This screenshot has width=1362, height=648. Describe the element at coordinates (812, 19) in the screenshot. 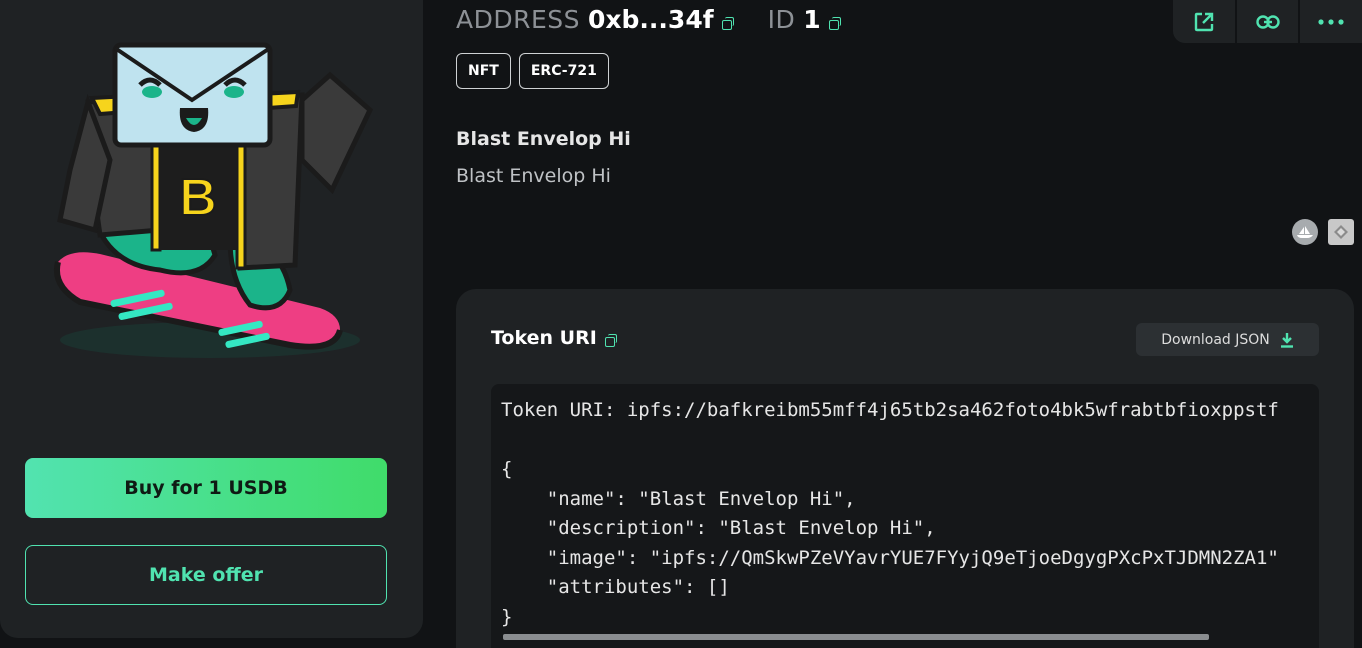

I see `id-value: 1` at that location.